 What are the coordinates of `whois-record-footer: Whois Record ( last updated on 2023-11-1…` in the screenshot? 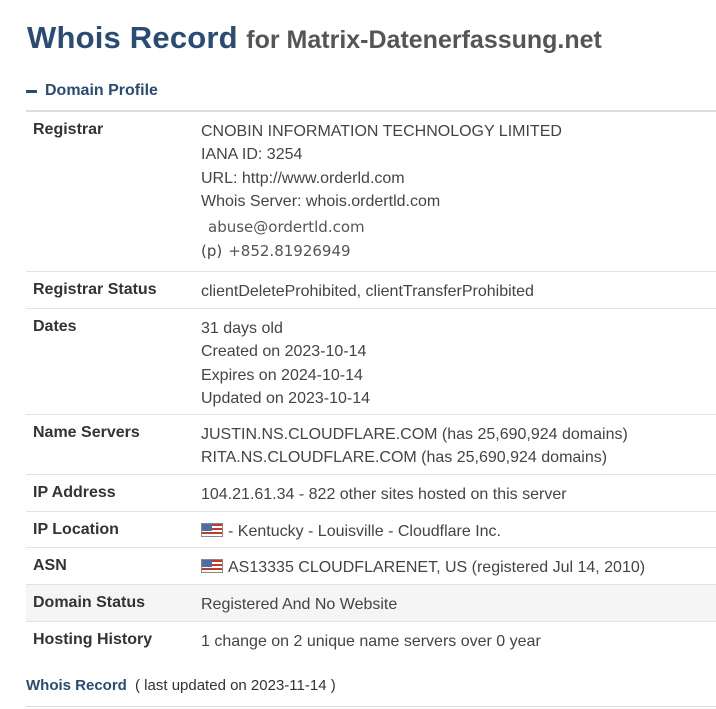 It's located at (181, 685).